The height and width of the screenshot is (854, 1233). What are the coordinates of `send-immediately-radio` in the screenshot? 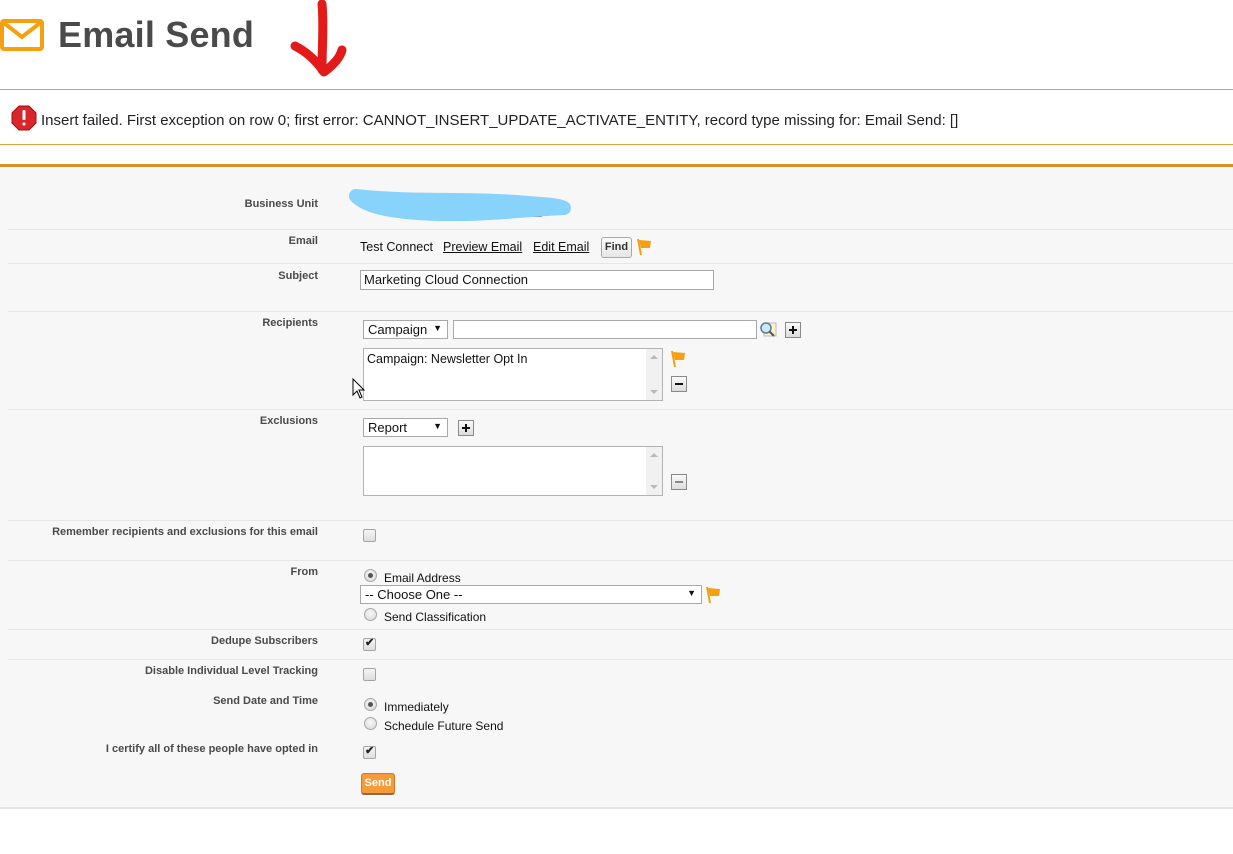 It's located at (370, 704).